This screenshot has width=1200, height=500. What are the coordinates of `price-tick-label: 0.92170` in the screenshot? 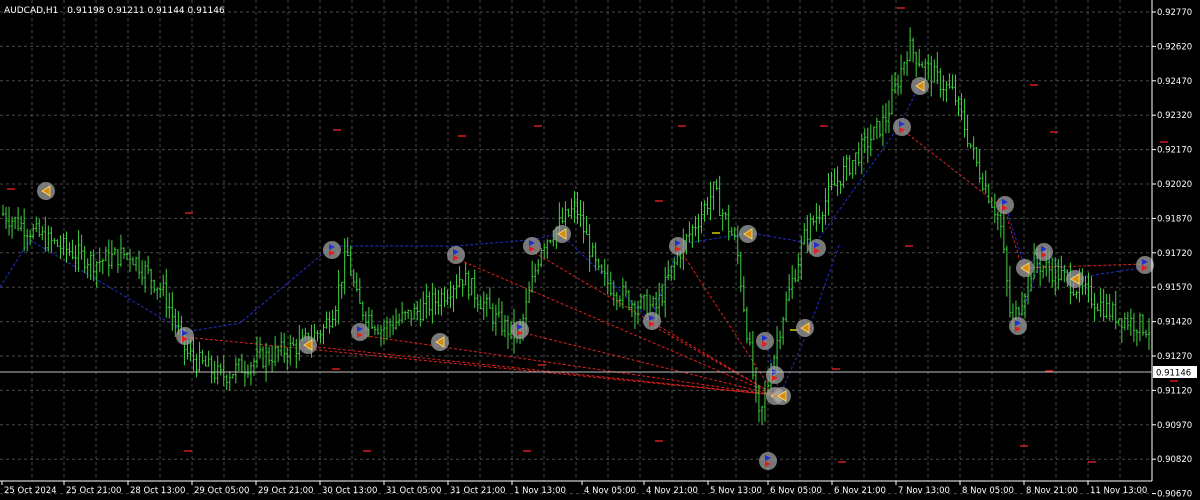 It's located at (1174, 151).